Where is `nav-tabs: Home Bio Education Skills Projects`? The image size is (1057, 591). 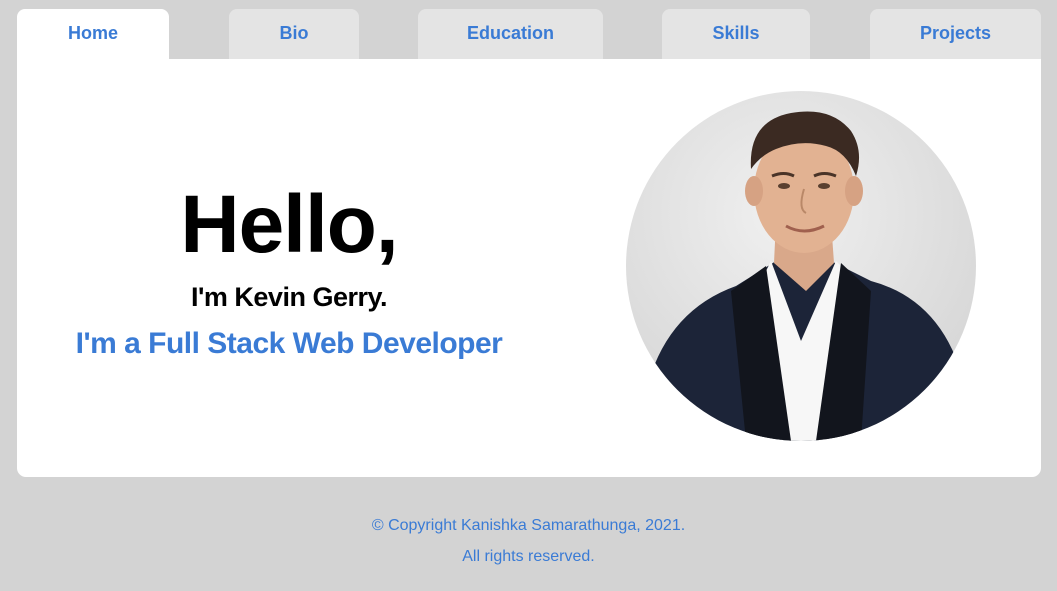 nav-tabs: Home Bio Education Skills Projects is located at coordinates (528, 34).